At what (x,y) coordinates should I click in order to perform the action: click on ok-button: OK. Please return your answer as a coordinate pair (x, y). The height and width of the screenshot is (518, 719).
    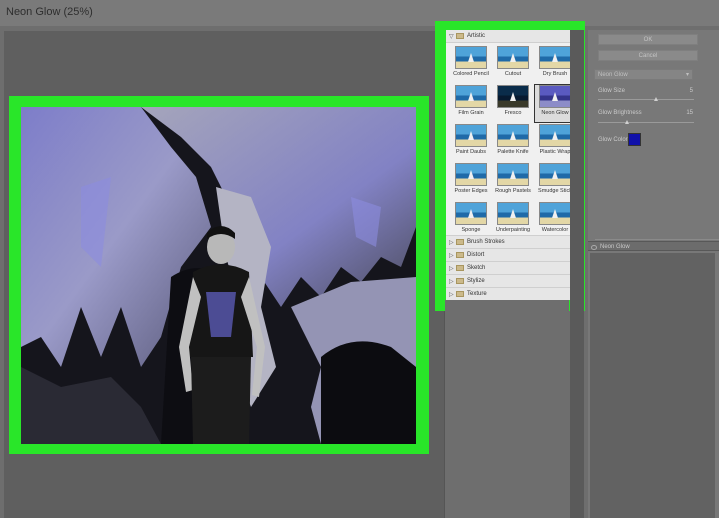
    Looking at the image, I should click on (648, 39).